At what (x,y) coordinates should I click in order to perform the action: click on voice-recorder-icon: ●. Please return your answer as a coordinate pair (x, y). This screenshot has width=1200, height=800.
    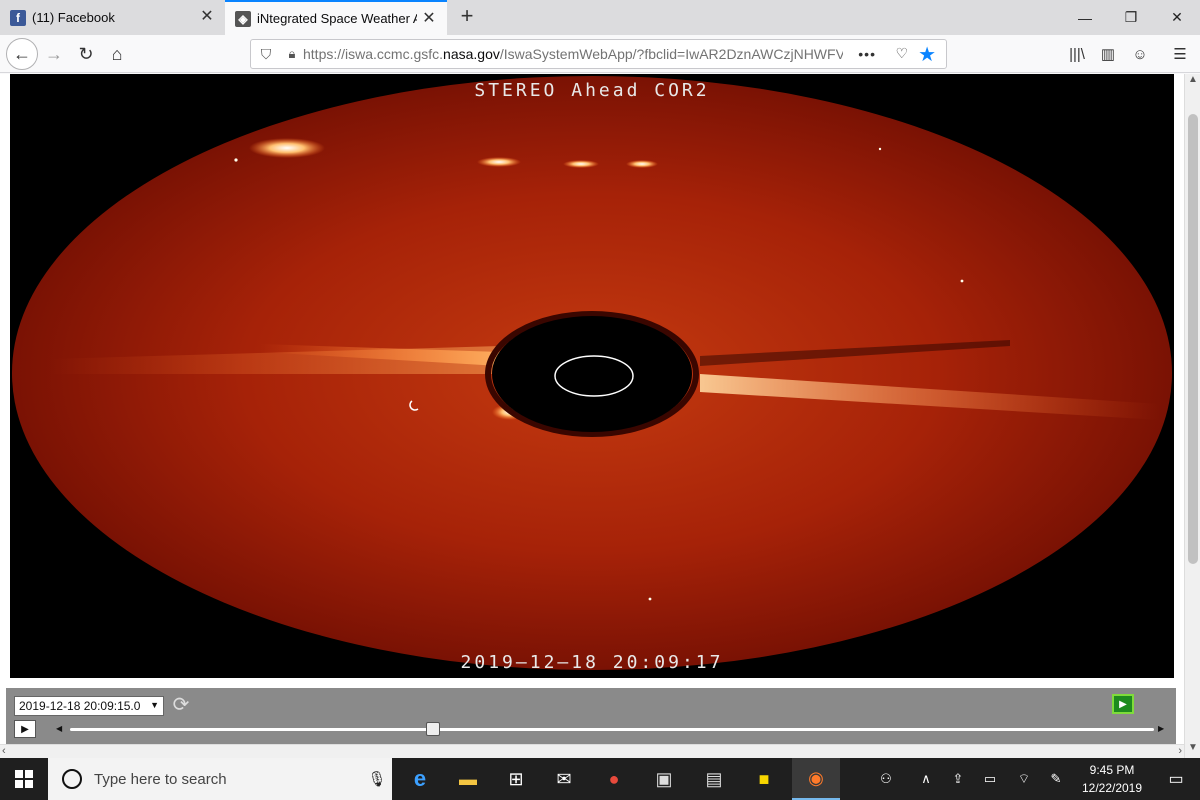
    Looking at the image, I should click on (614, 779).